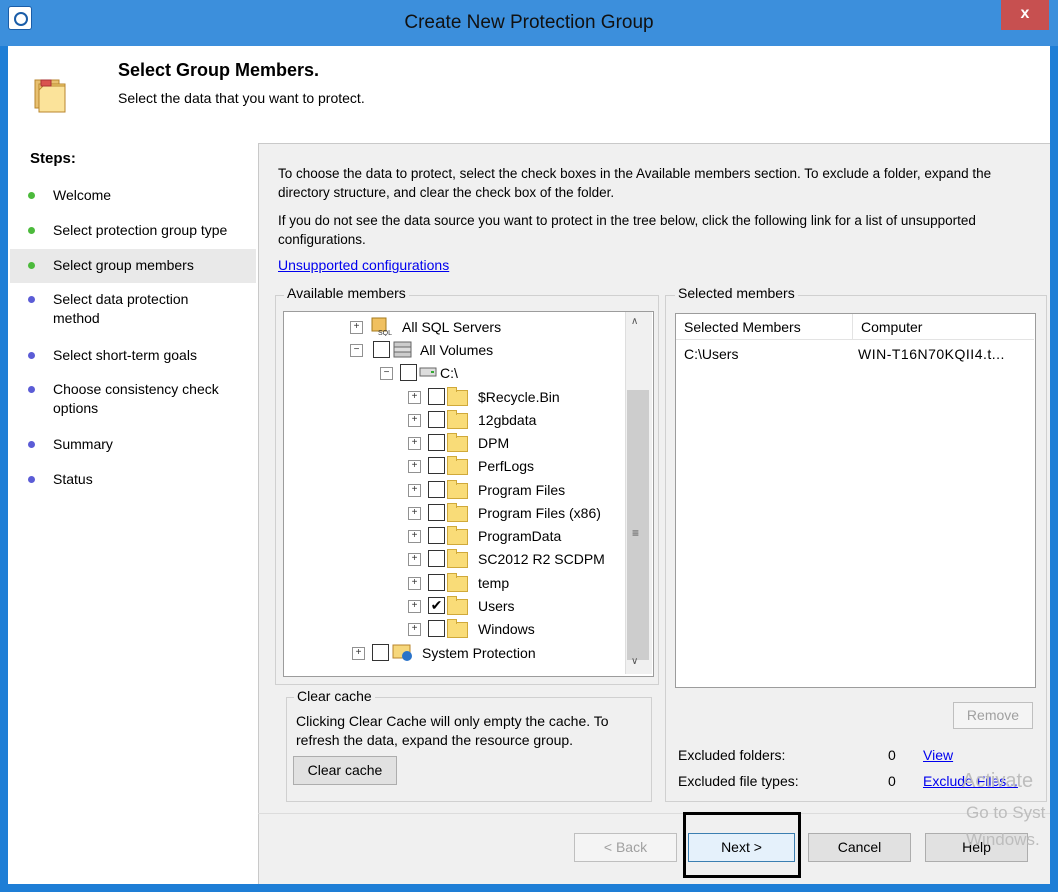 The height and width of the screenshot is (892, 1058). I want to click on step-summary: Summary, so click(153, 444).